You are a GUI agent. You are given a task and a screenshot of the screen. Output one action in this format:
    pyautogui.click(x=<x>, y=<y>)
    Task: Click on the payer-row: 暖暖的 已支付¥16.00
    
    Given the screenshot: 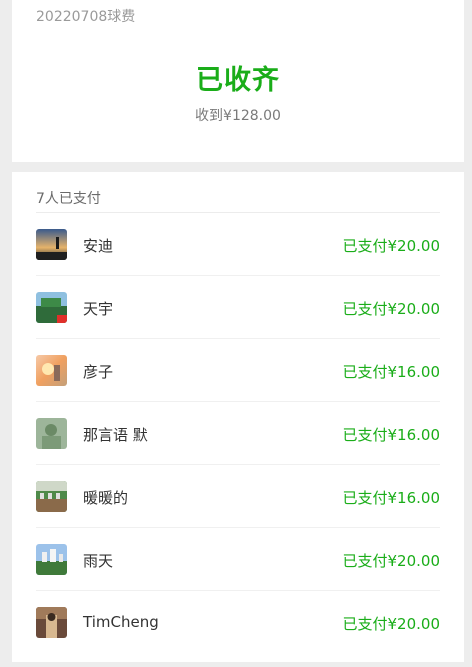 What is the action you would take?
    pyautogui.click(x=238, y=496)
    